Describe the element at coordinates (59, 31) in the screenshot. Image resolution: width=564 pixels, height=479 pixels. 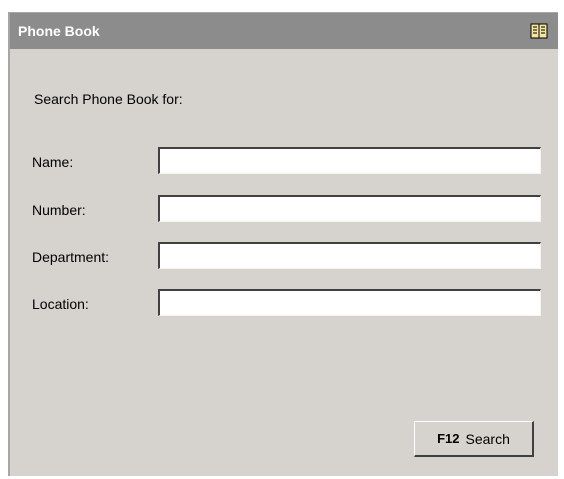
I see `window-title: Phone Book` at that location.